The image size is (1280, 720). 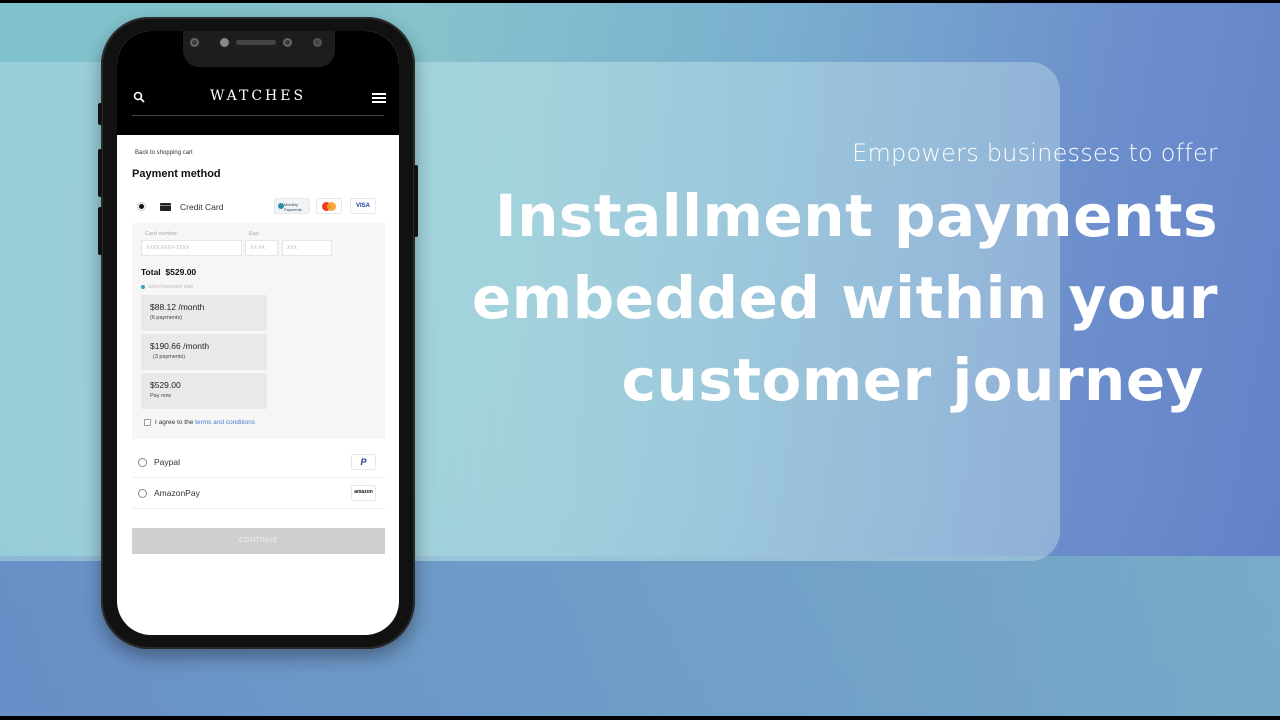 I want to click on paypal-label: Paypal, so click(x=167, y=462).